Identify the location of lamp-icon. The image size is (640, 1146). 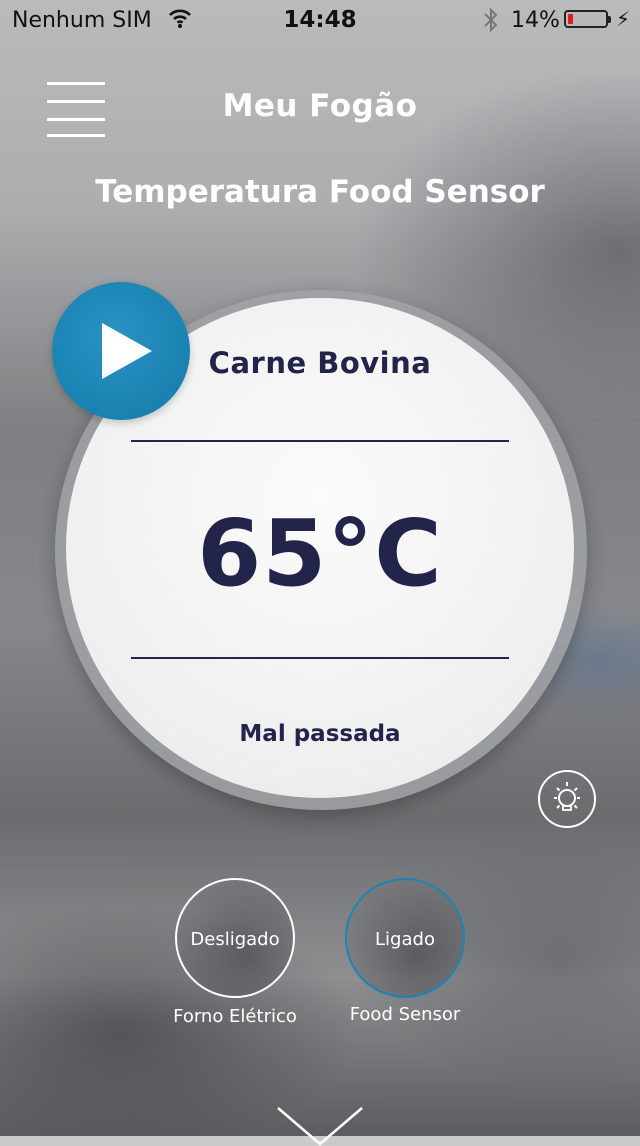
(567, 796).